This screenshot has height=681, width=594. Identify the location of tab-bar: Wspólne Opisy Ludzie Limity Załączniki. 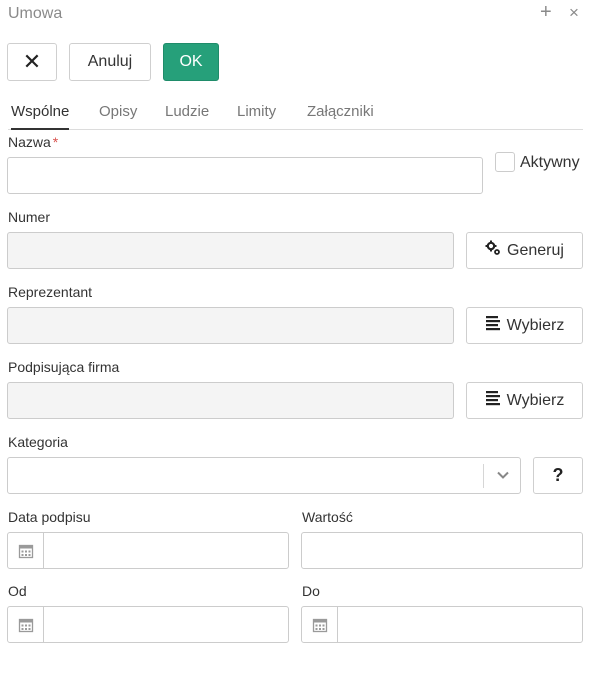
(295, 115).